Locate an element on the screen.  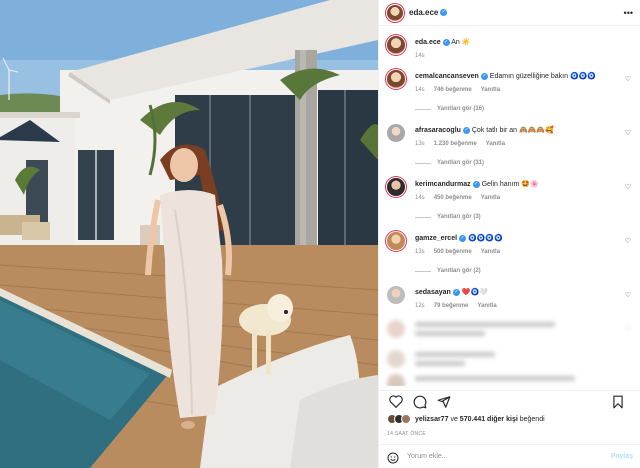
view-replies-button: Yanıtları gör (31) is located at coordinates (449, 163).